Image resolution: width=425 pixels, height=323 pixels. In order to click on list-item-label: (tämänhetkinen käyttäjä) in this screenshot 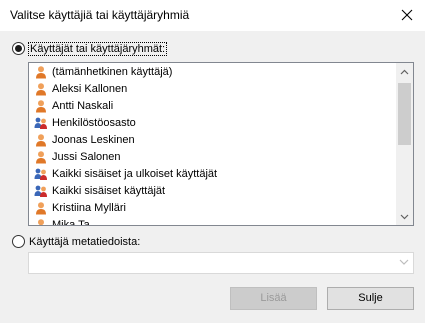, I will do `click(112, 71)`.